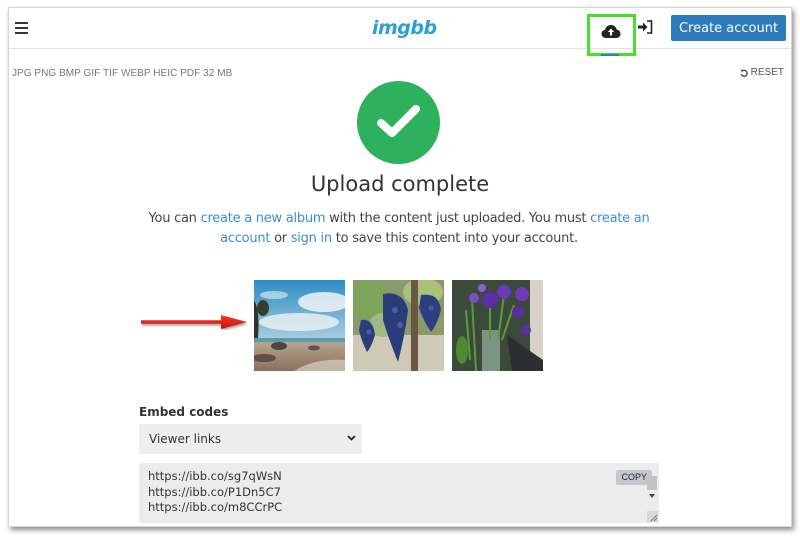 The width and height of the screenshot is (800, 537). What do you see at coordinates (185, 439) in the screenshot?
I see `selected-option: Viewer links` at bounding box center [185, 439].